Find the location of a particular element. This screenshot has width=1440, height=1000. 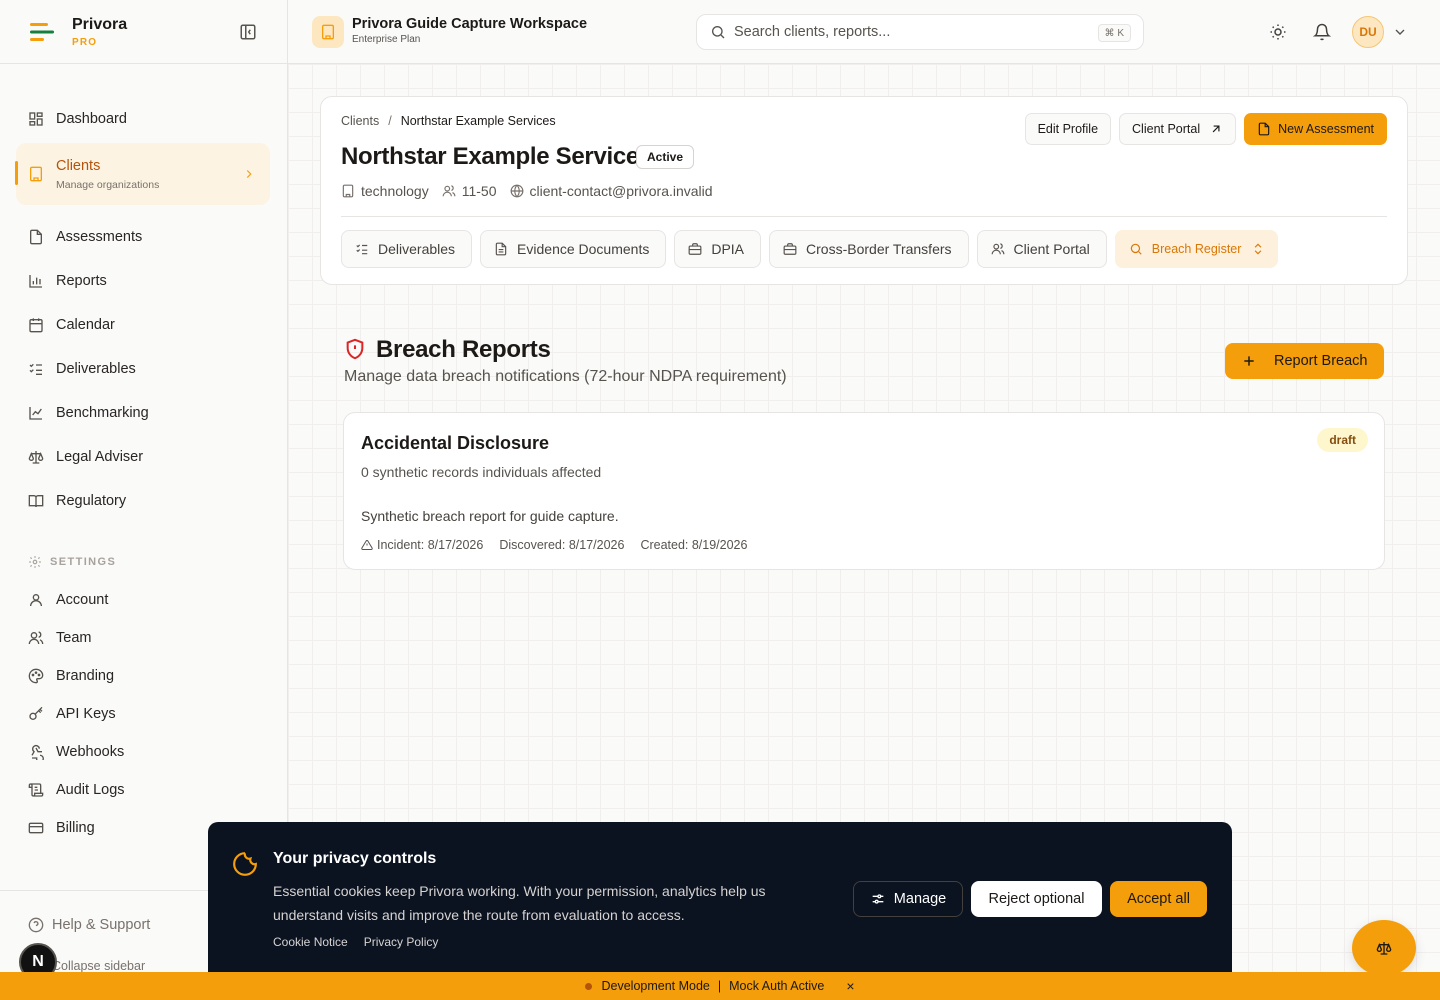

breach-affected: 0 synthetic records individuals affected is located at coordinates (481, 472).